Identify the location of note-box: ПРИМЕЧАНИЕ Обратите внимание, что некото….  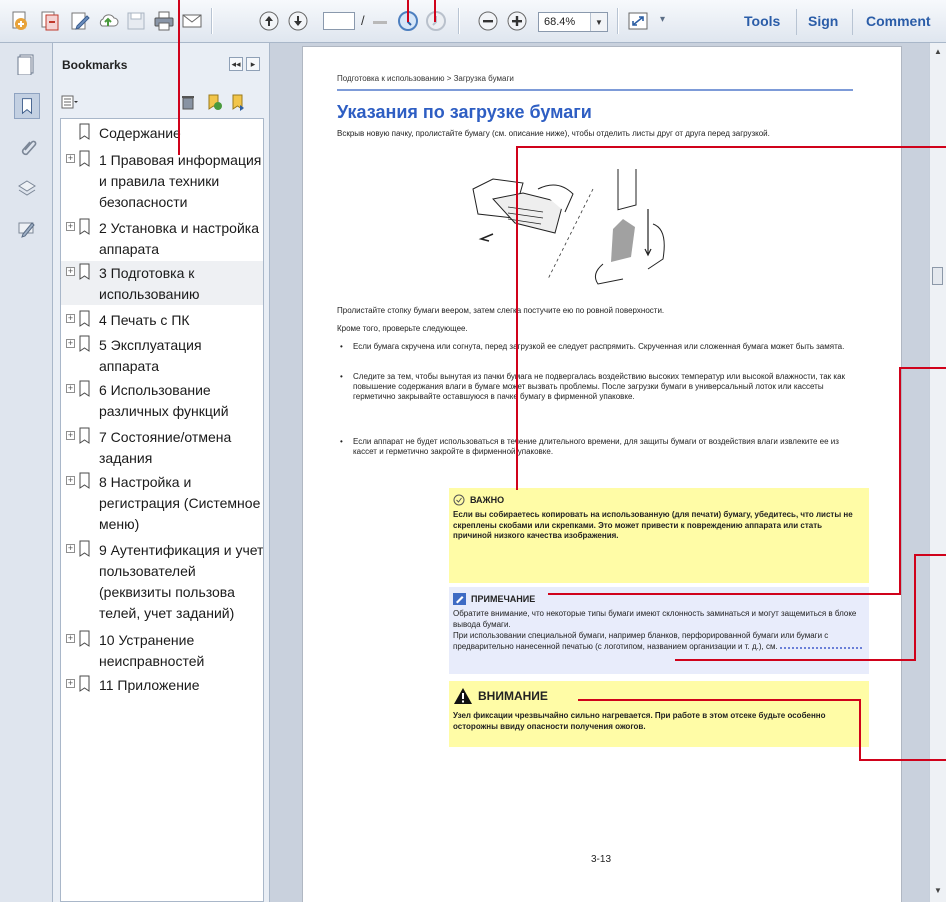
(659, 630).